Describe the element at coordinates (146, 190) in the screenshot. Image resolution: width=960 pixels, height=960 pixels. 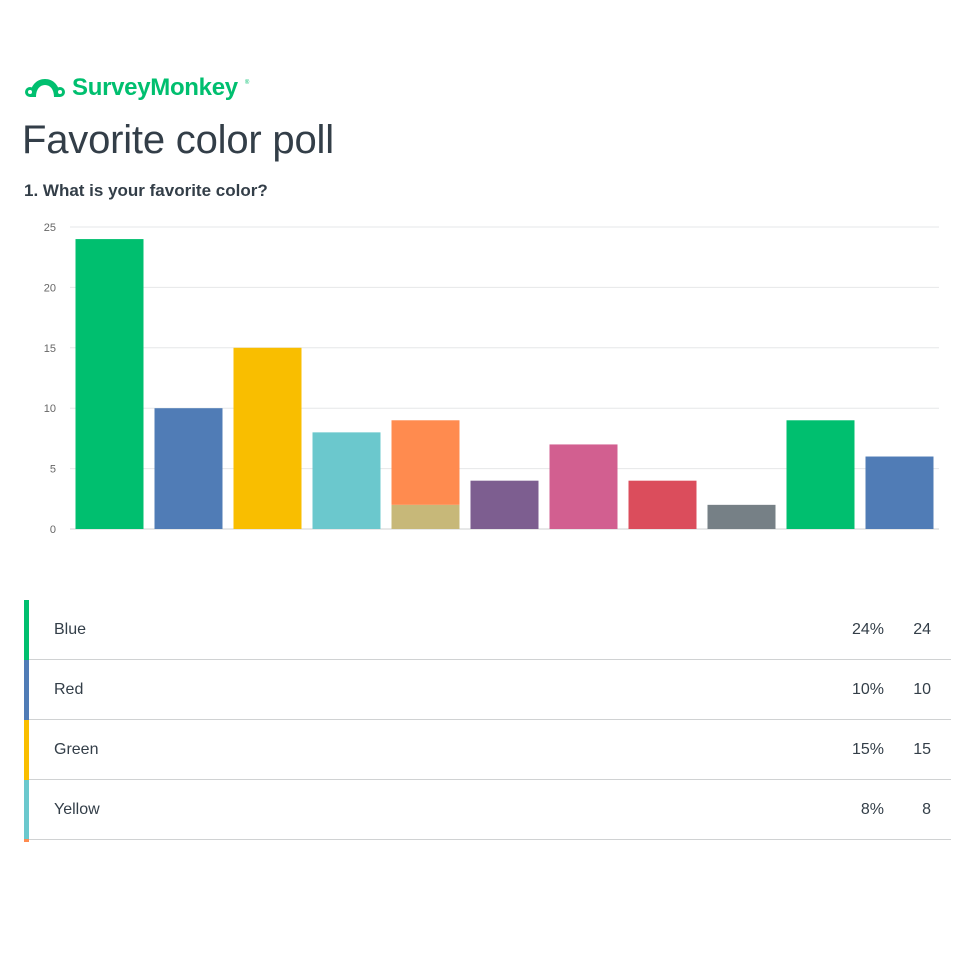
I see `question-text: 1. What is your favorite color?` at that location.